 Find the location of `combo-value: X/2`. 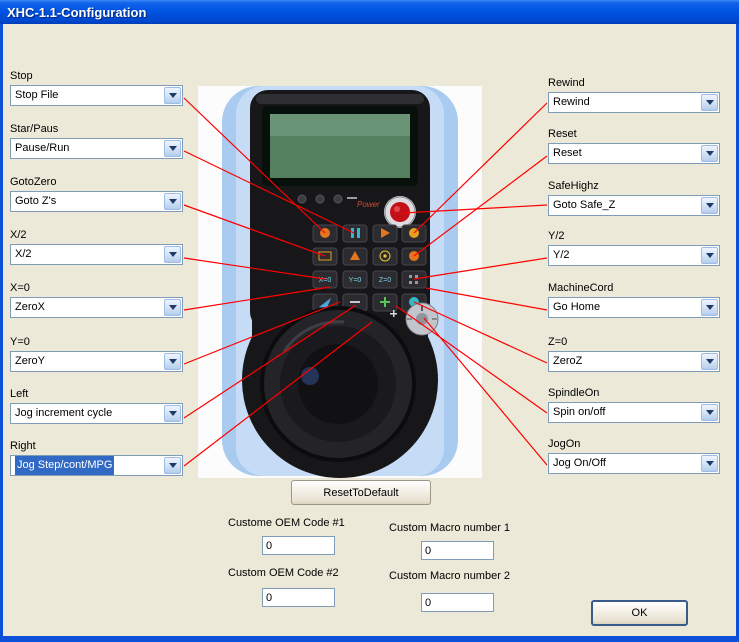

combo-value: X/2 is located at coordinates (23, 254).